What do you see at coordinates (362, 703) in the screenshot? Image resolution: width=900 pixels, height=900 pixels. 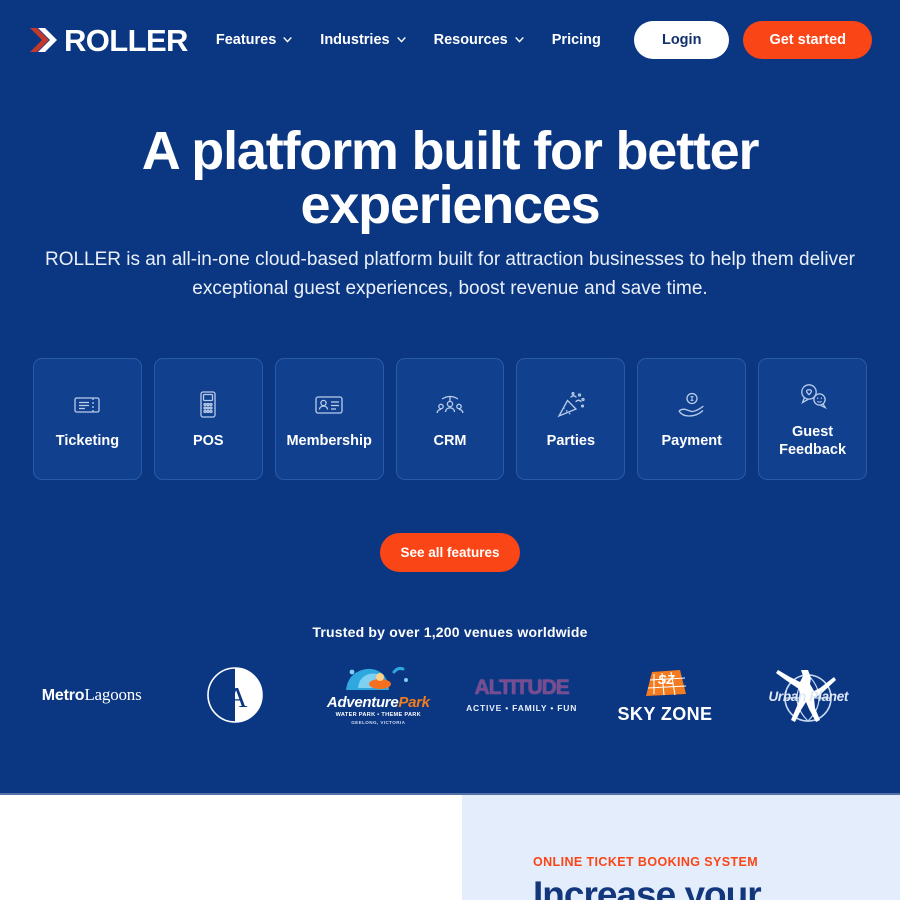 I see `adventure-park-word-a: Adventure` at bounding box center [362, 703].